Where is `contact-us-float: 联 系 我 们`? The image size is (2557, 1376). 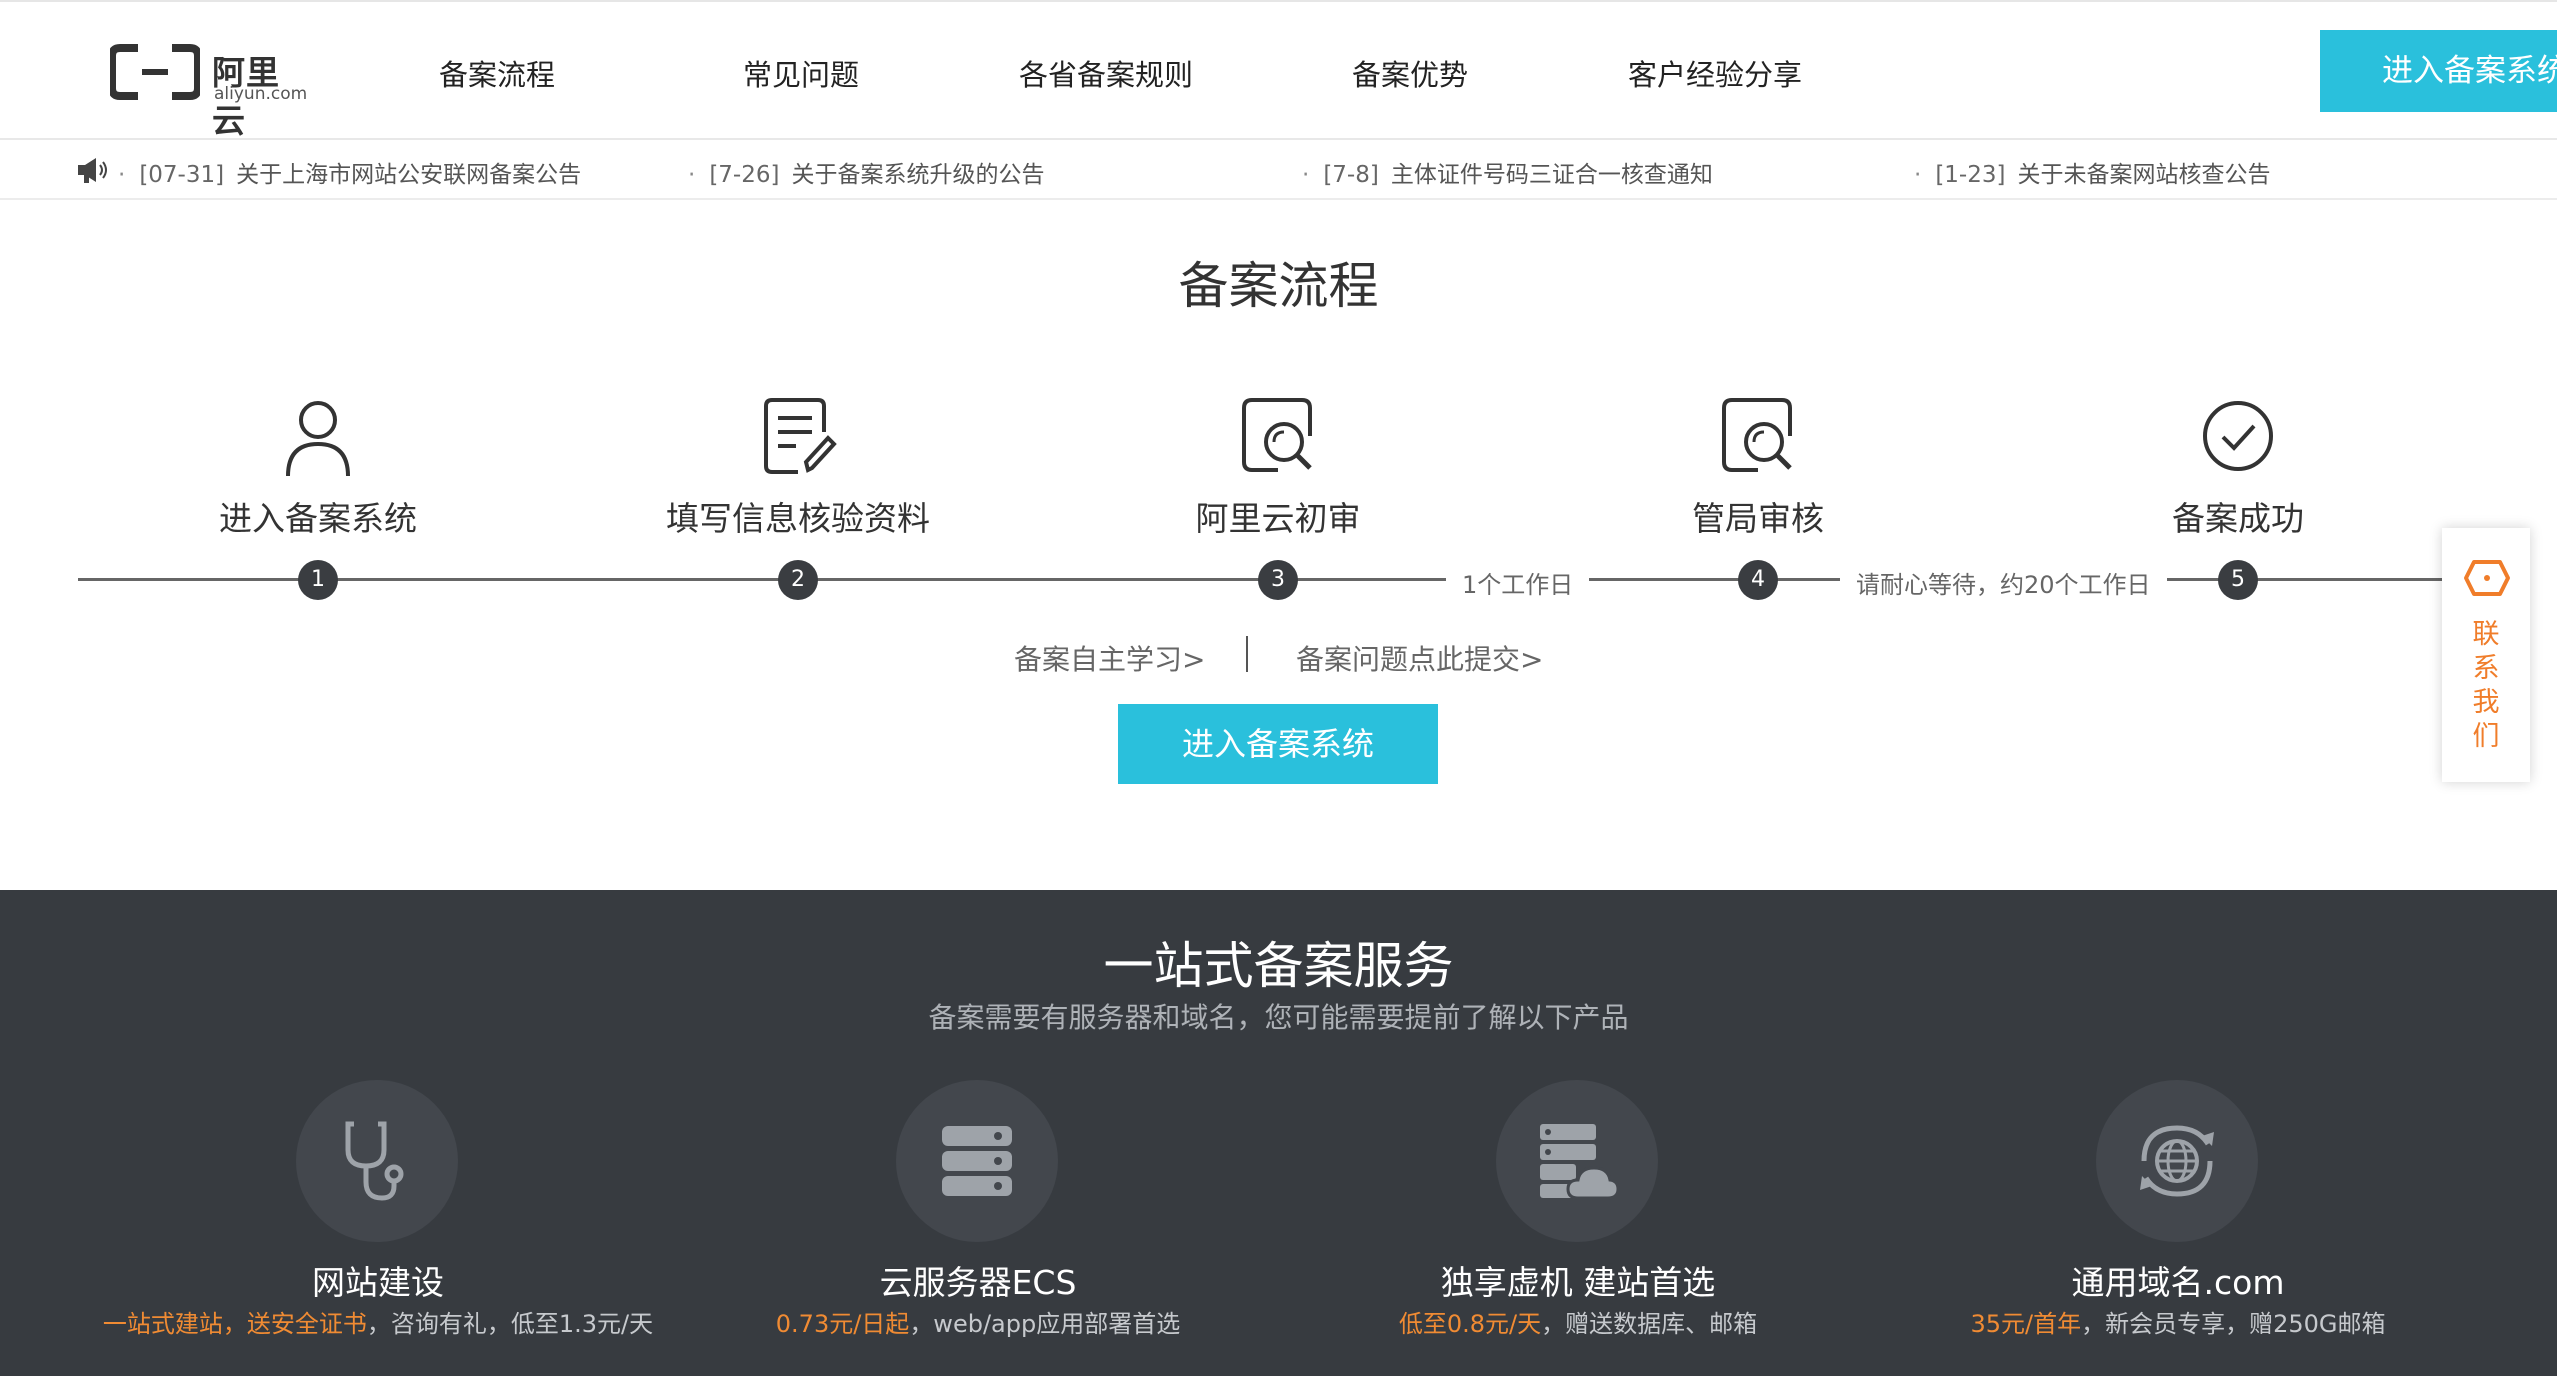
contact-us-float: 联 系 我 们 is located at coordinates (2486, 655).